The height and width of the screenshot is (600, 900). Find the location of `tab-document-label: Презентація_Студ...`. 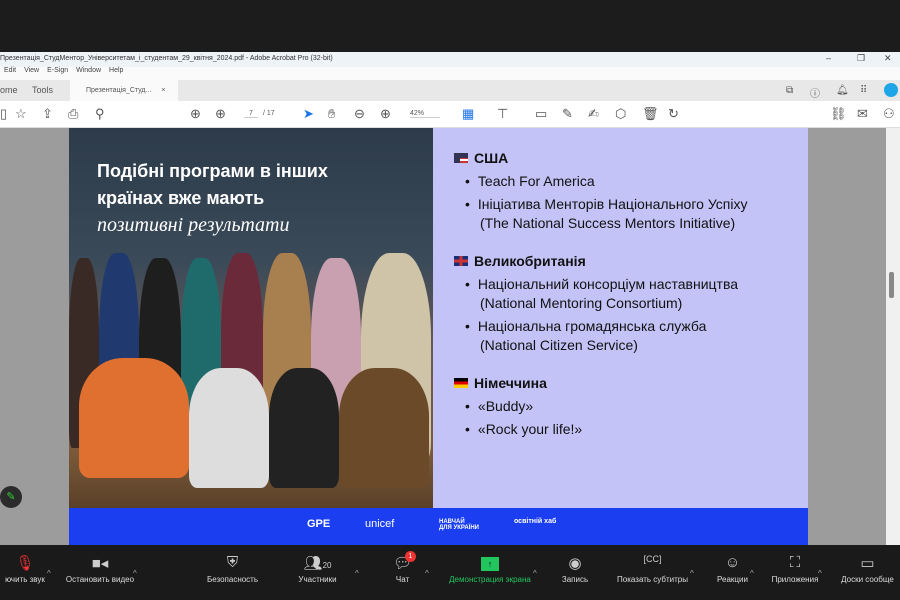

tab-document-label: Презентація_Студ... is located at coordinates (119, 90).